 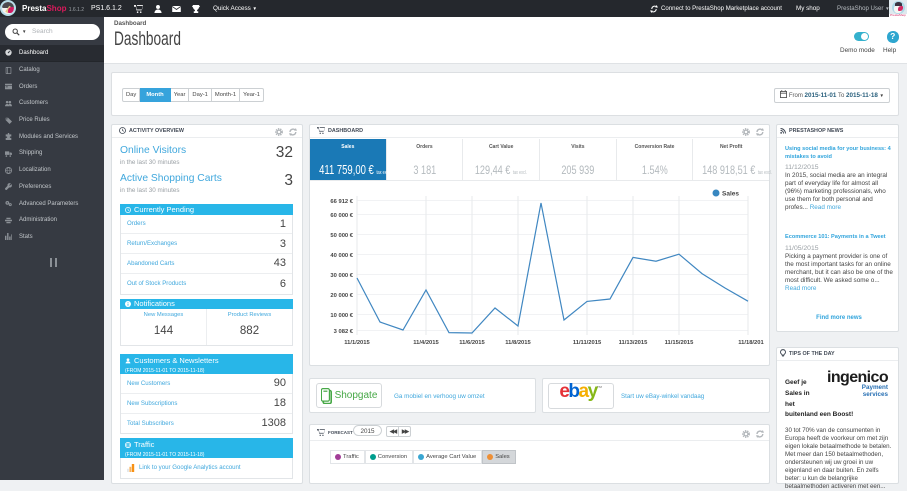 I want to click on svg-text: 3 082 €, so click(x=344, y=332).